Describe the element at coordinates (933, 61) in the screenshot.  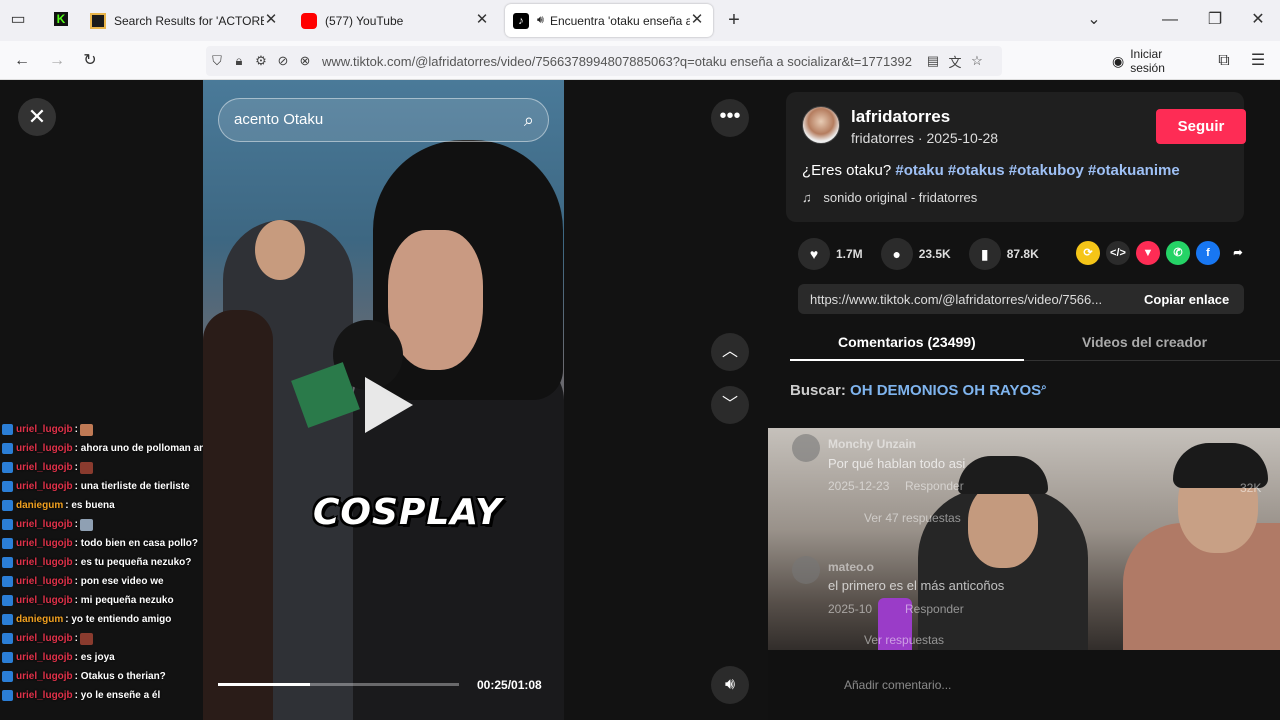
I see `reader-view-icon: ▤` at that location.